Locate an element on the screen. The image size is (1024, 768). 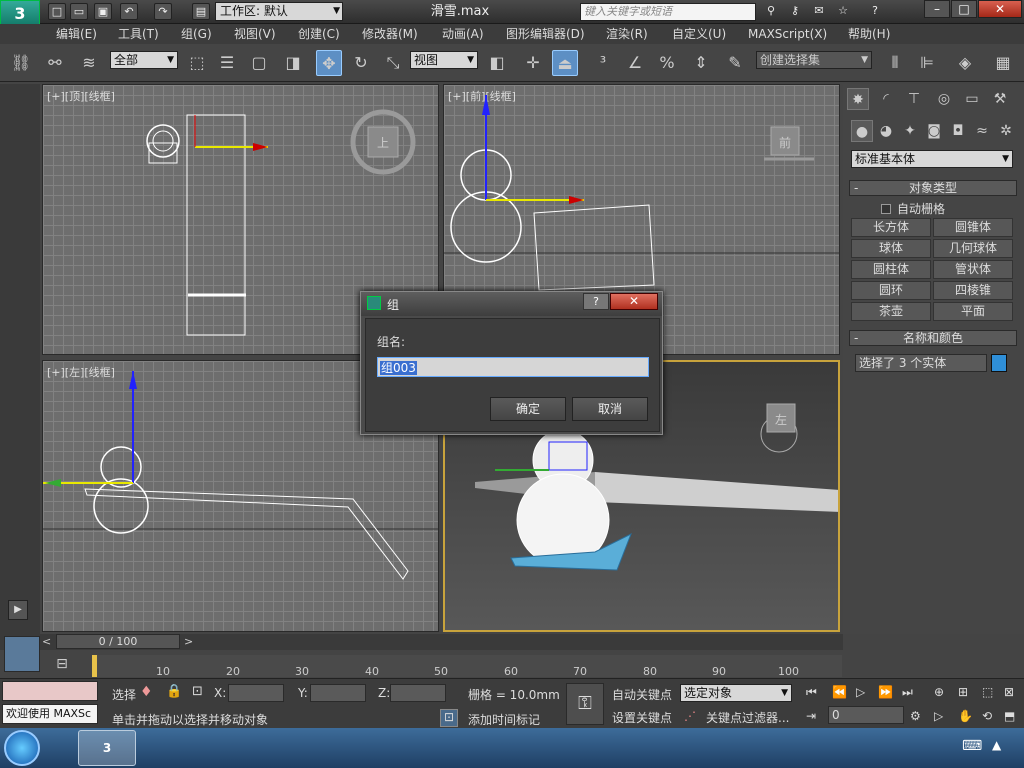
workspace-dropdown: 工作区: 默认 ▼ is located at coordinates (279, 11).